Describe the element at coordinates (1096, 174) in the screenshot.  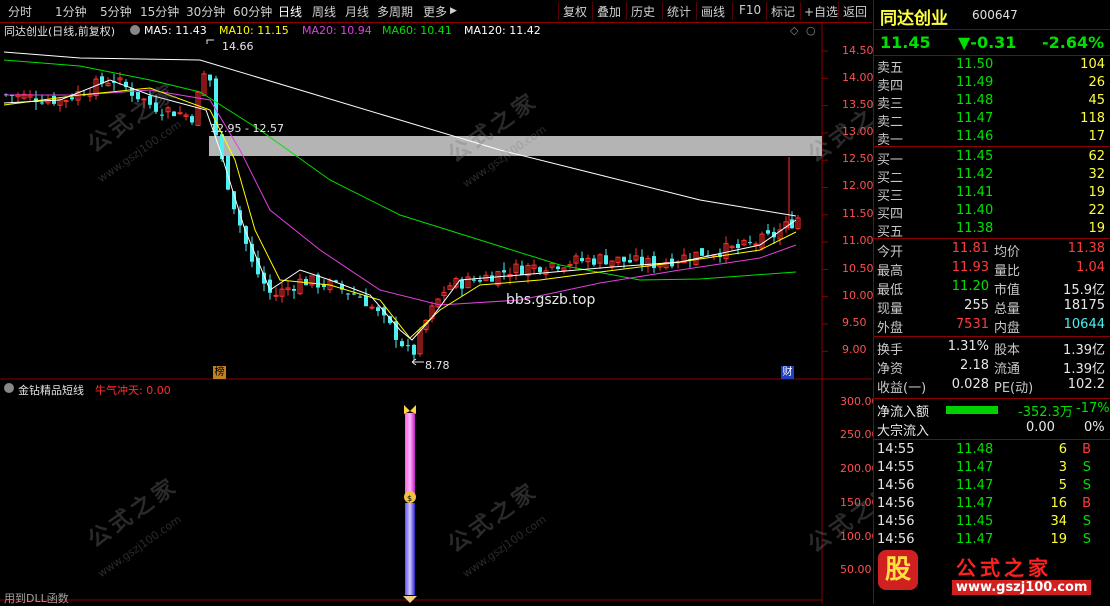
I see `bid-volume: 32` at that location.